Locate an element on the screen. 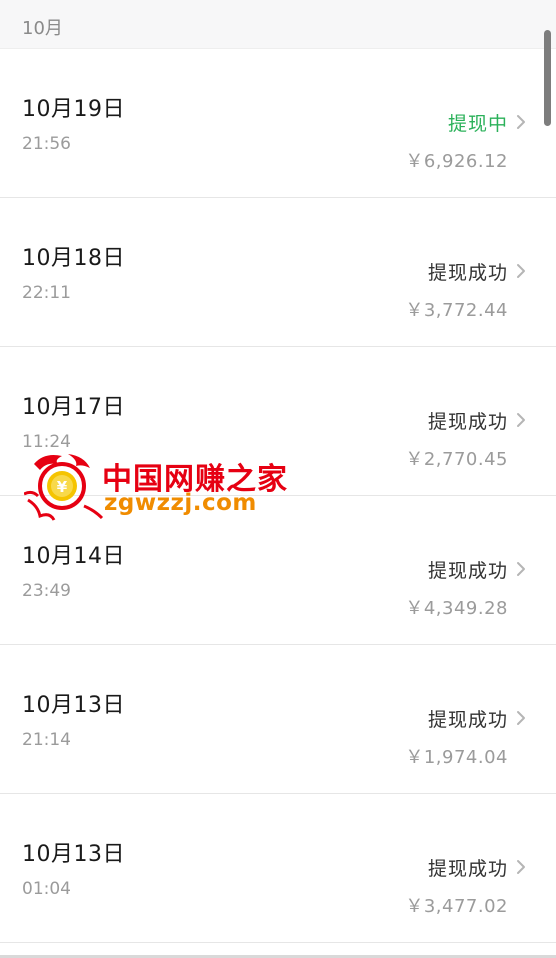  record-date: 10月19日 is located at coordinates (73, 109).